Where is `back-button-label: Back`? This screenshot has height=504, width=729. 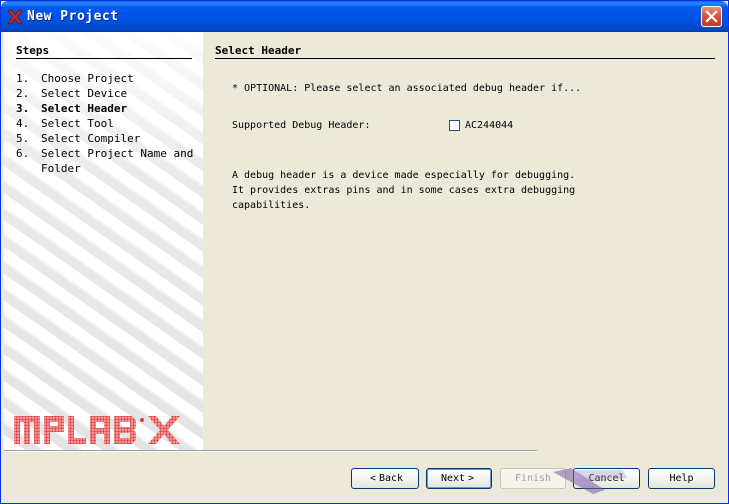
back-button-label: Back is located at coordinates (391, 478).